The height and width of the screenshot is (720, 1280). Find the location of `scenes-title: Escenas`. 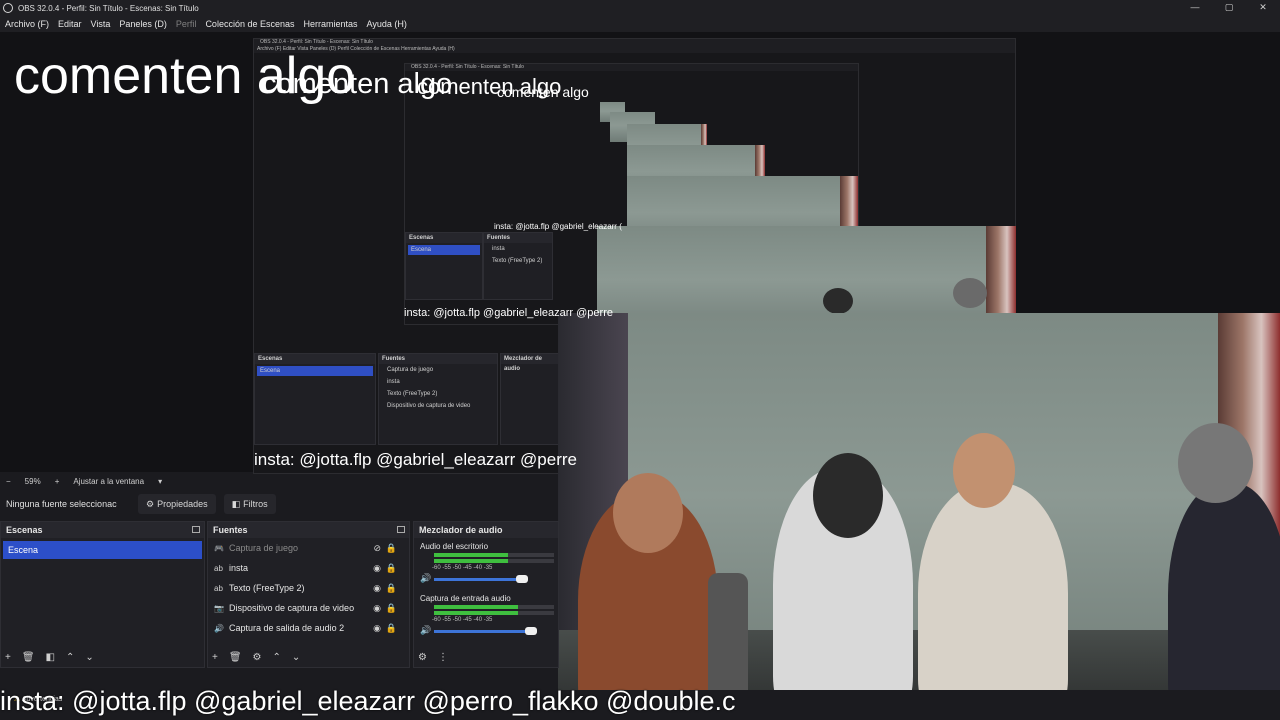

scenes-title: Escenas is located at coordinates (24, 530).